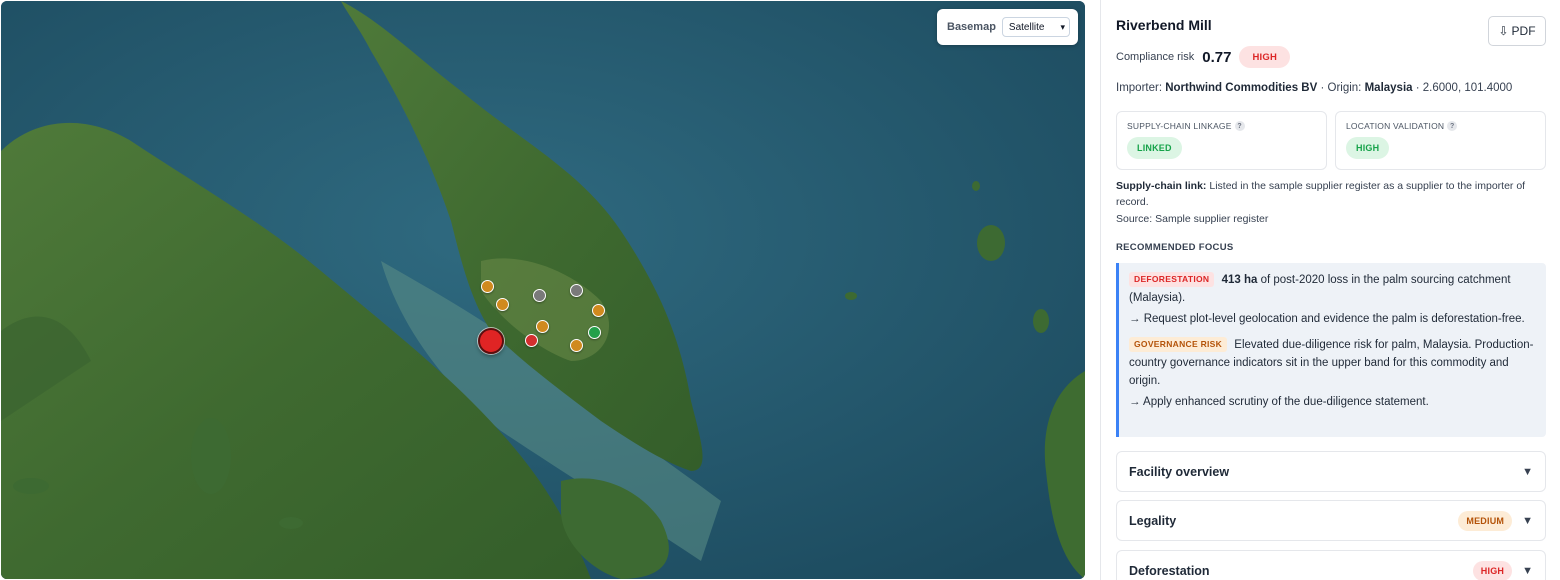 The width and height of the screenshot is (1560, 580). Describe the element at coordinates (491, 341) in the screenshot. I see `selected-facility-marker` at that location.